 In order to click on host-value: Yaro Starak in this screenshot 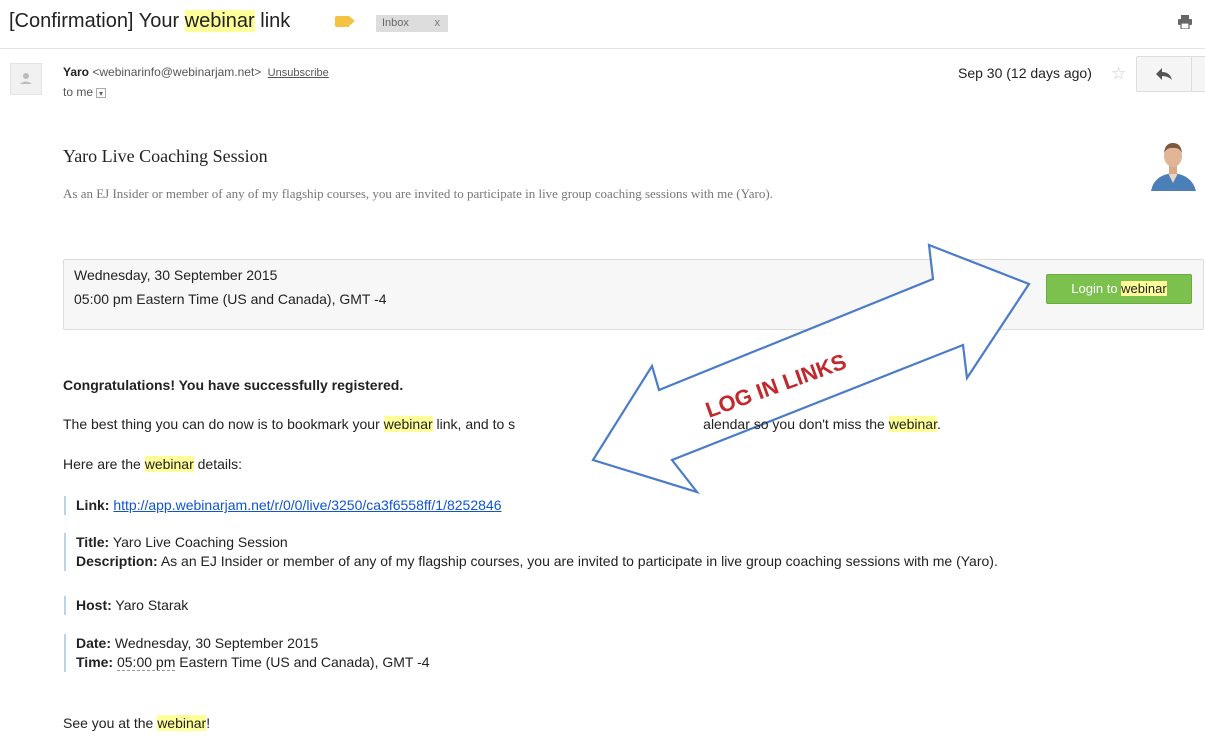, I will do `click(152, 605)`.